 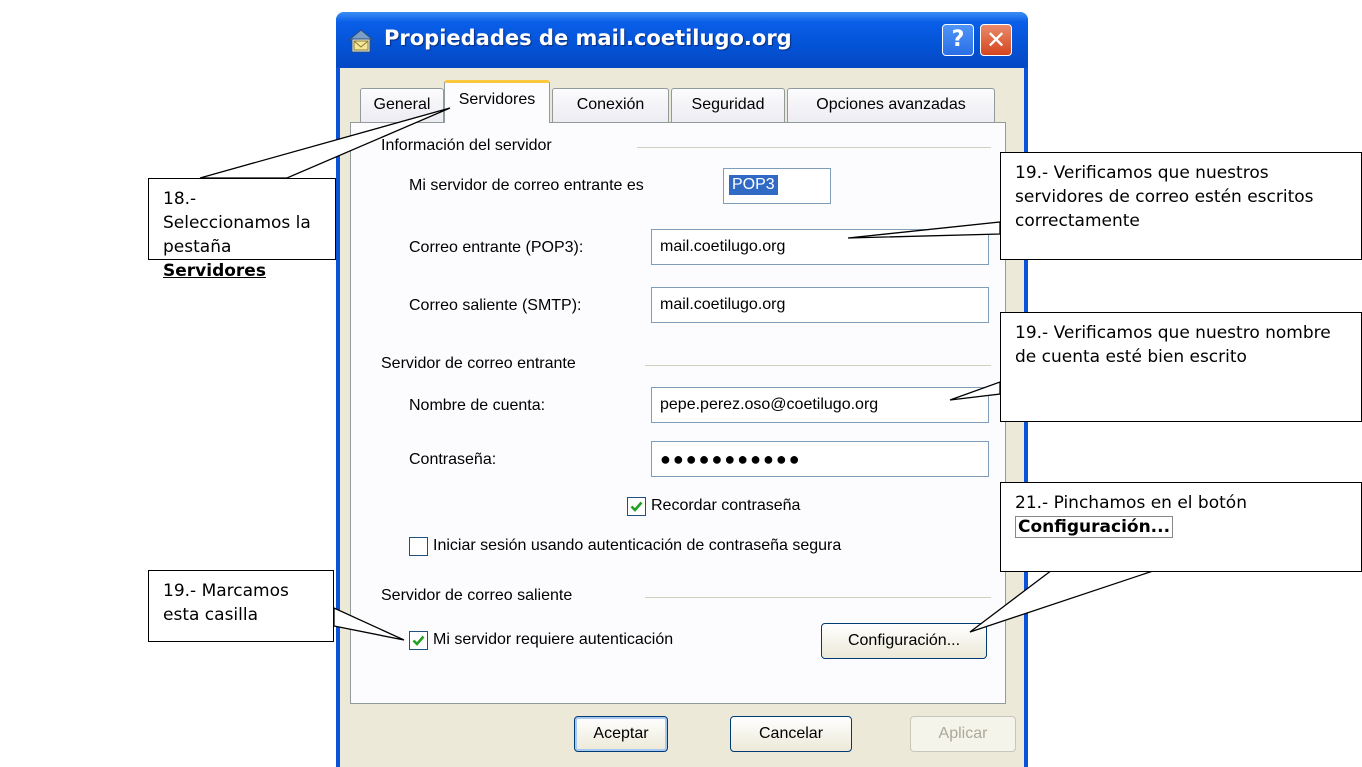 I want to click on callout-18: 18.- Seleccionamos la pestaña Servidores, so click(x=242, y=229).